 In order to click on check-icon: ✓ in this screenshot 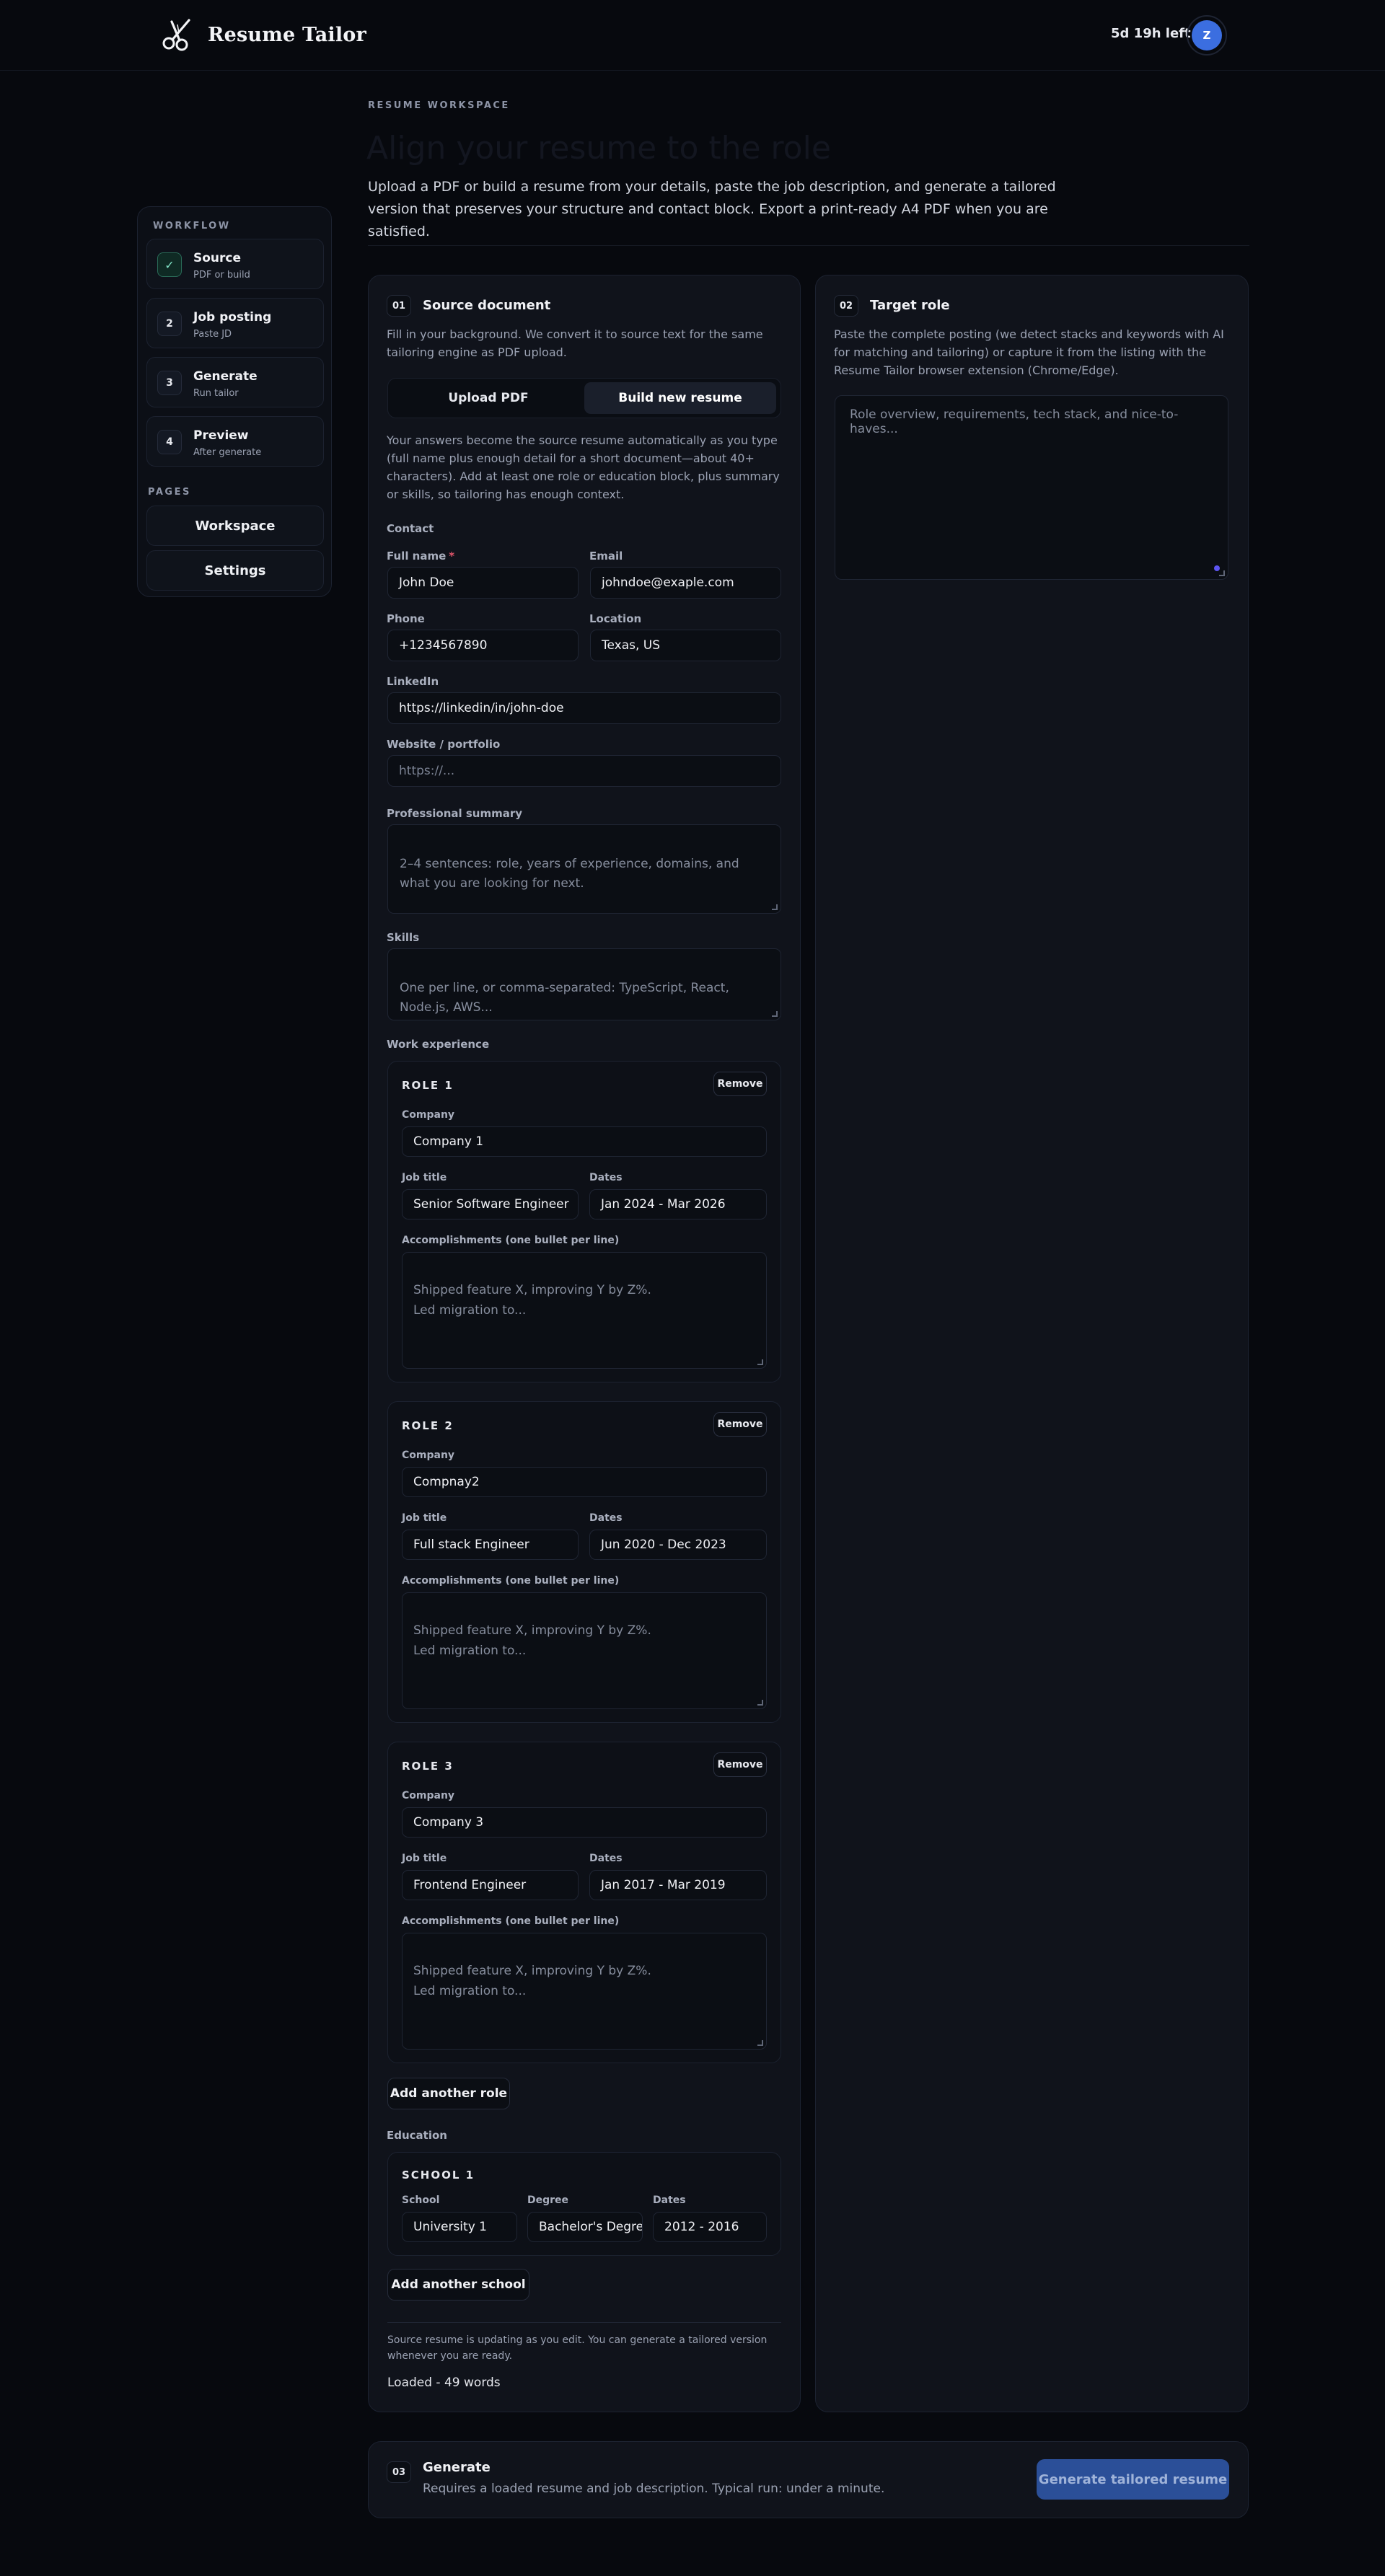, I will do `click(169, 264)`.